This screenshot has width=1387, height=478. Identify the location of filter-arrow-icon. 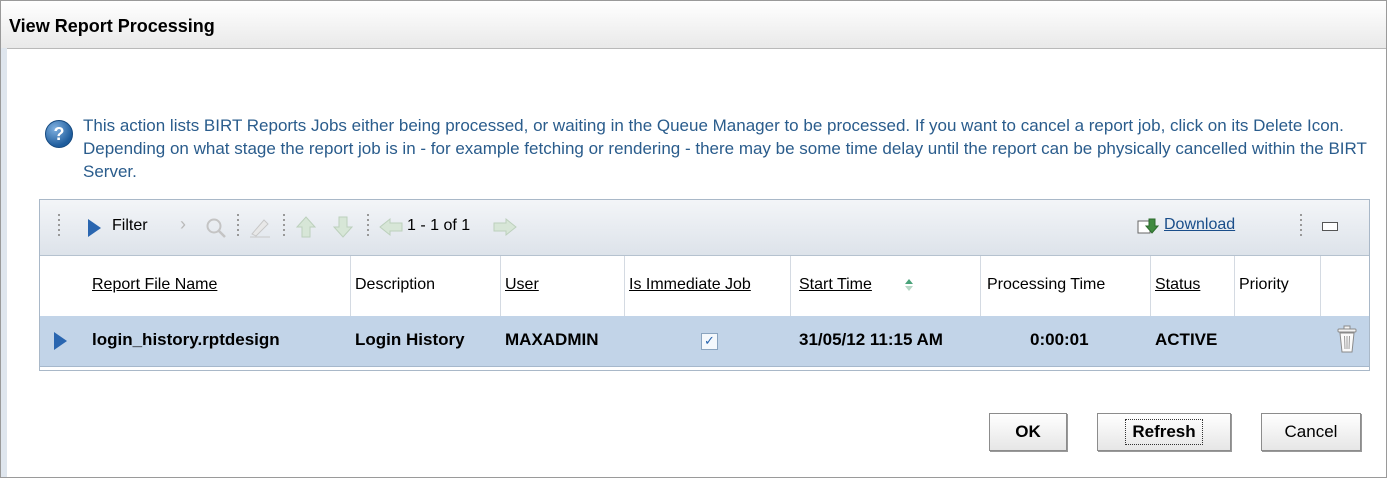
(94, 228).